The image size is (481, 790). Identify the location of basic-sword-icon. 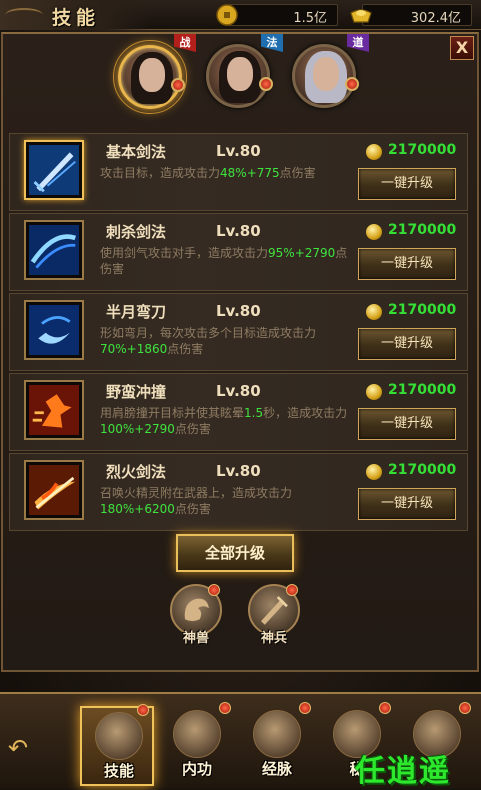
(54, 170).